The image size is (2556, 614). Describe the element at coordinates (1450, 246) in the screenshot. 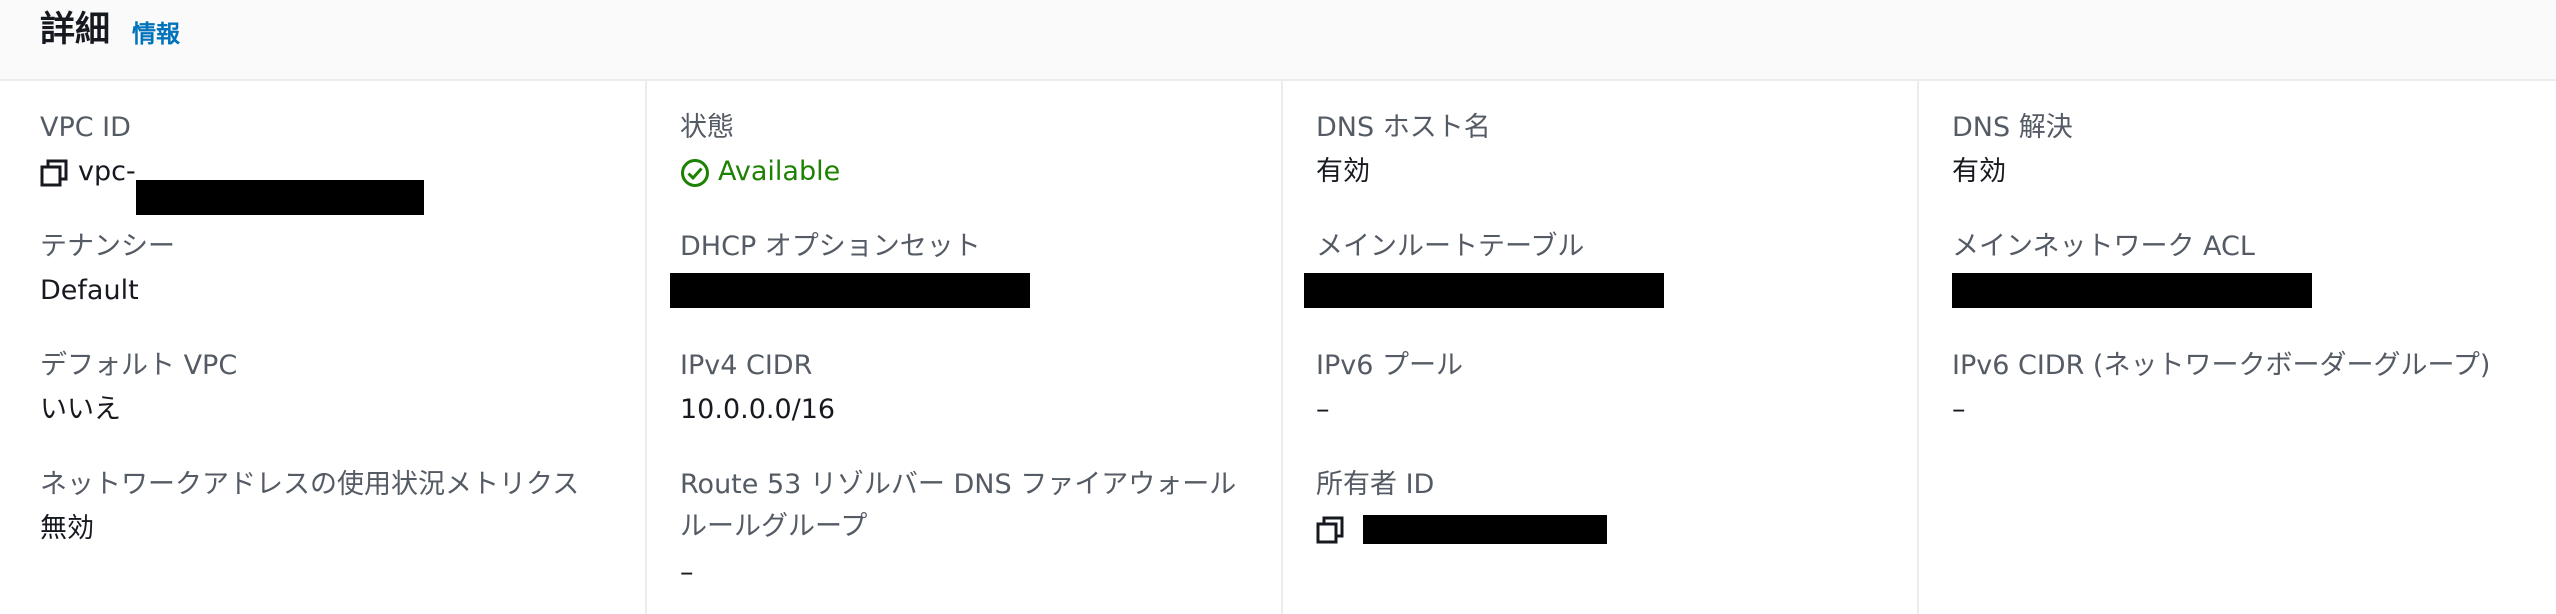

I see `field-label: メインルートテーブル` at that location.